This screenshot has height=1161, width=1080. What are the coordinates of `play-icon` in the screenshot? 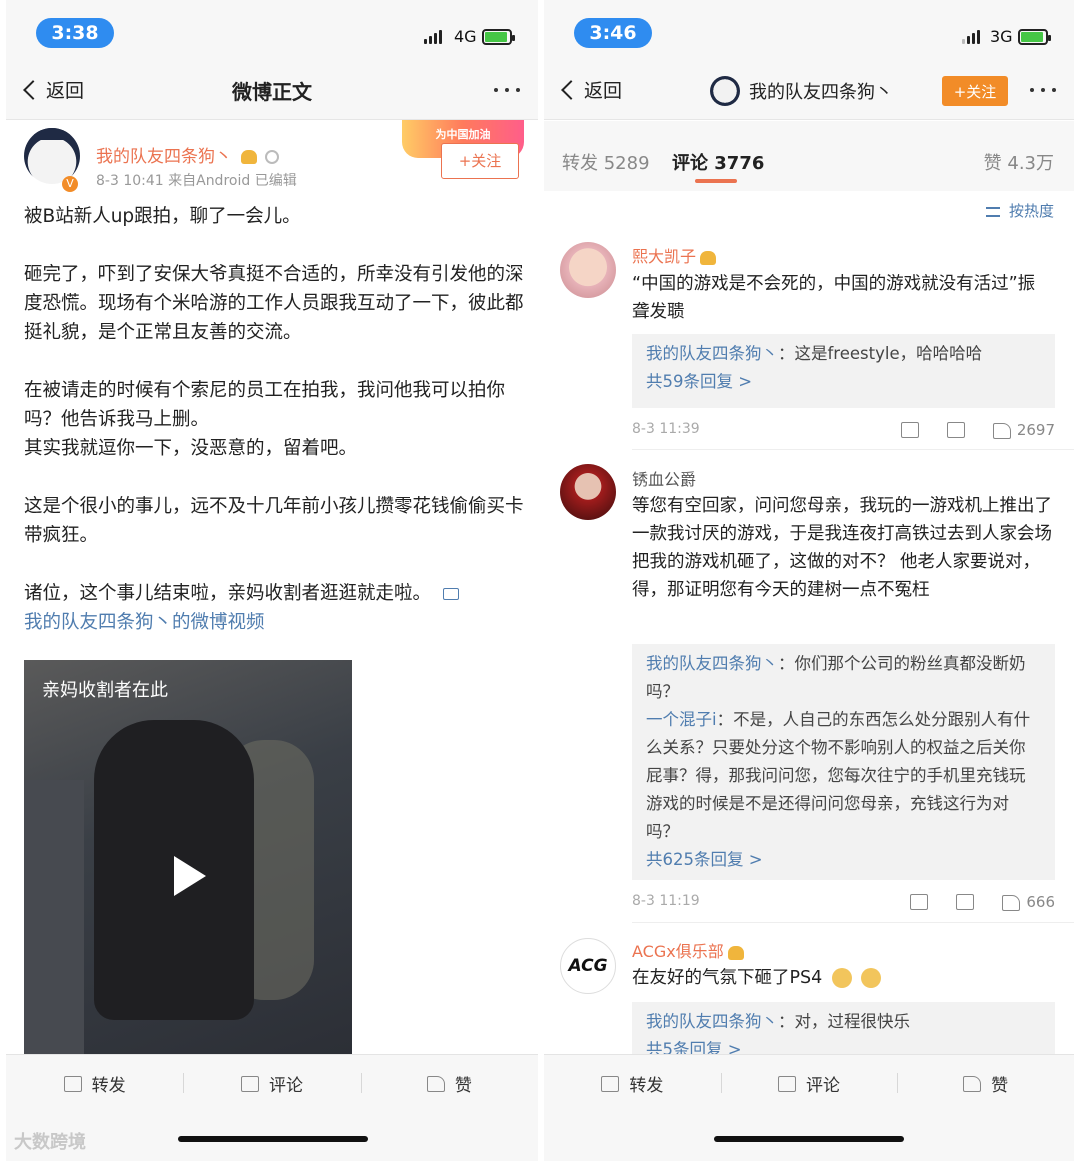 It's located at (190, 876).